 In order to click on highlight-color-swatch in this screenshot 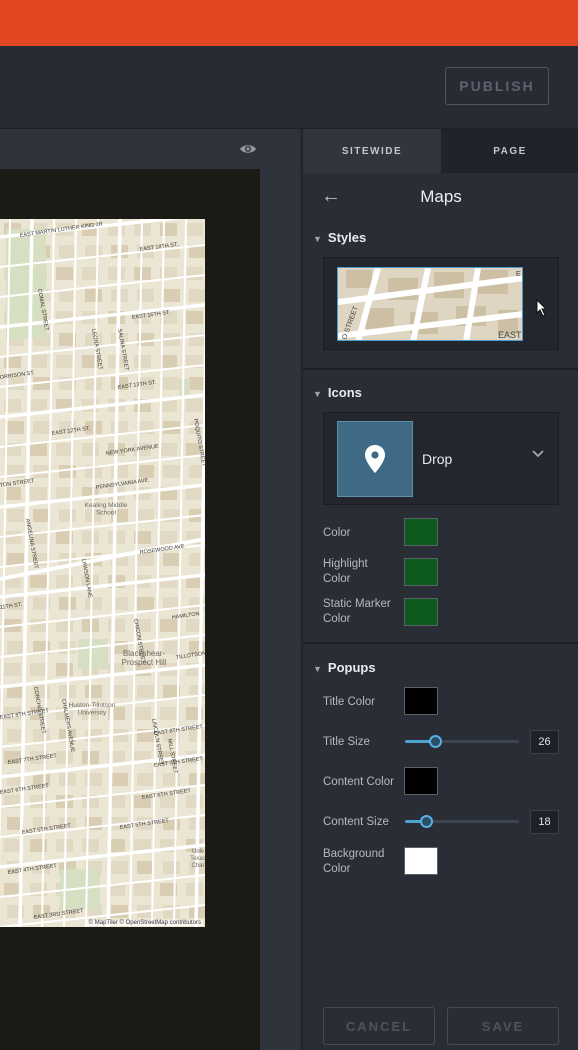, I will do `click(421, 572)`.